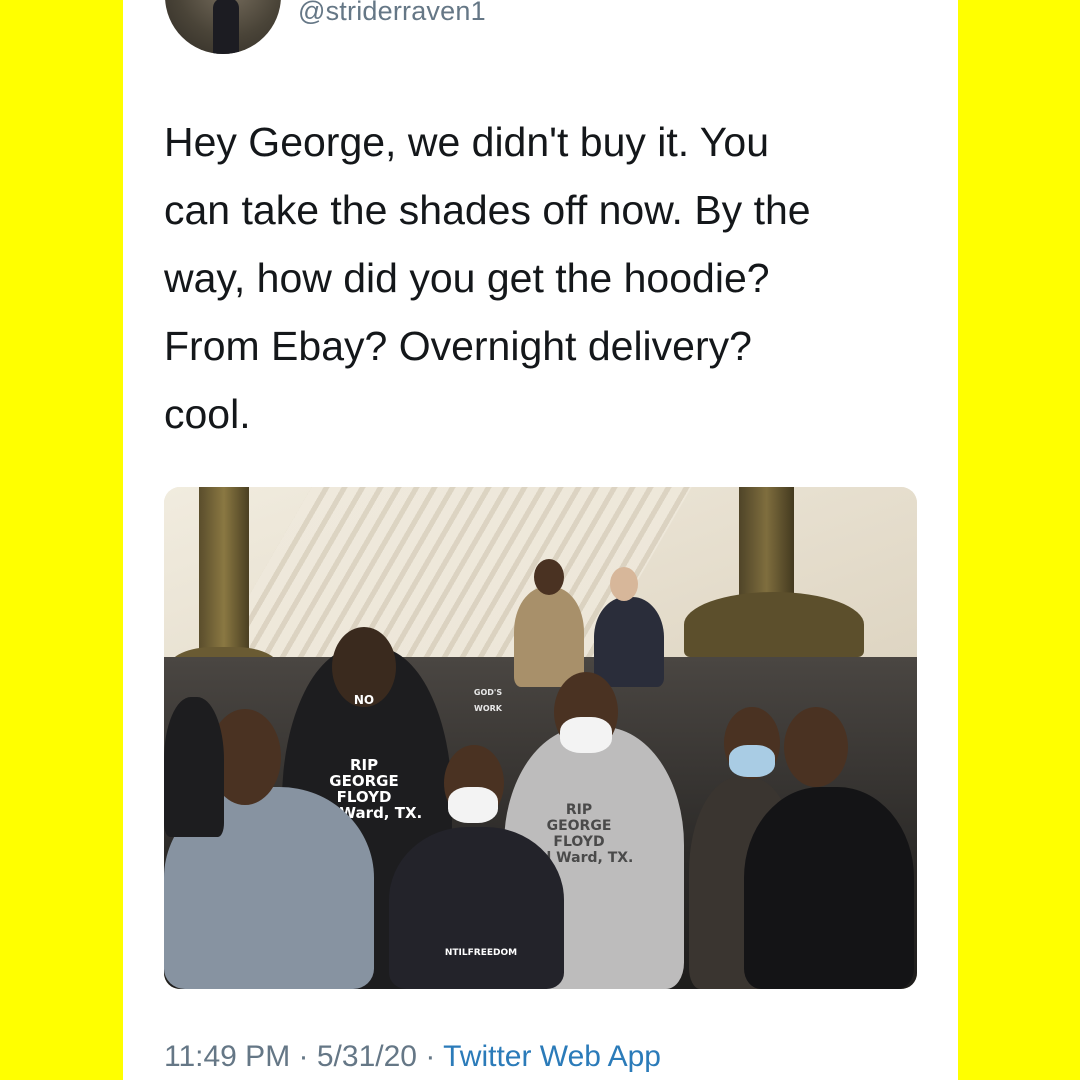  What do you see at coordinates (392, 13) in the screenshot?
I see `user-handle: @striderraven1` at bounding box center [392, 13].